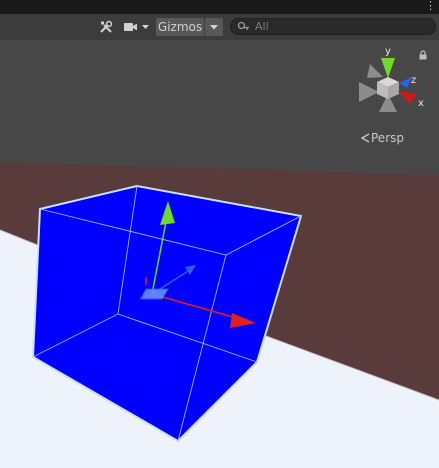 This screenshot has width=439, height=468. I want to click on y-axis-label: y, so click(388, 51).